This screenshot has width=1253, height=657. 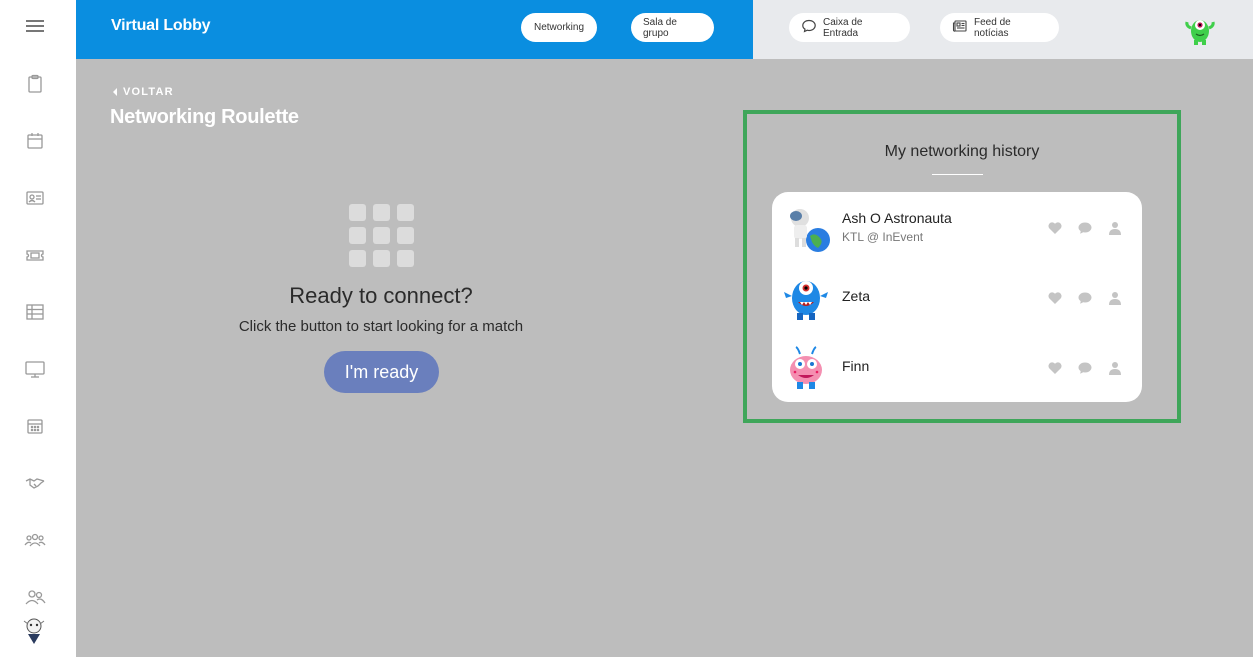 I want to click on sidebar, so click(x=38, y=328).